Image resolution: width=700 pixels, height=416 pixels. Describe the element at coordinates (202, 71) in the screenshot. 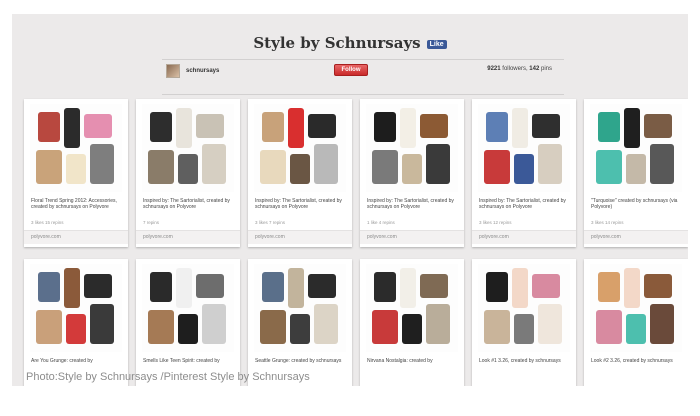

I see `username: schnursays` at that location.